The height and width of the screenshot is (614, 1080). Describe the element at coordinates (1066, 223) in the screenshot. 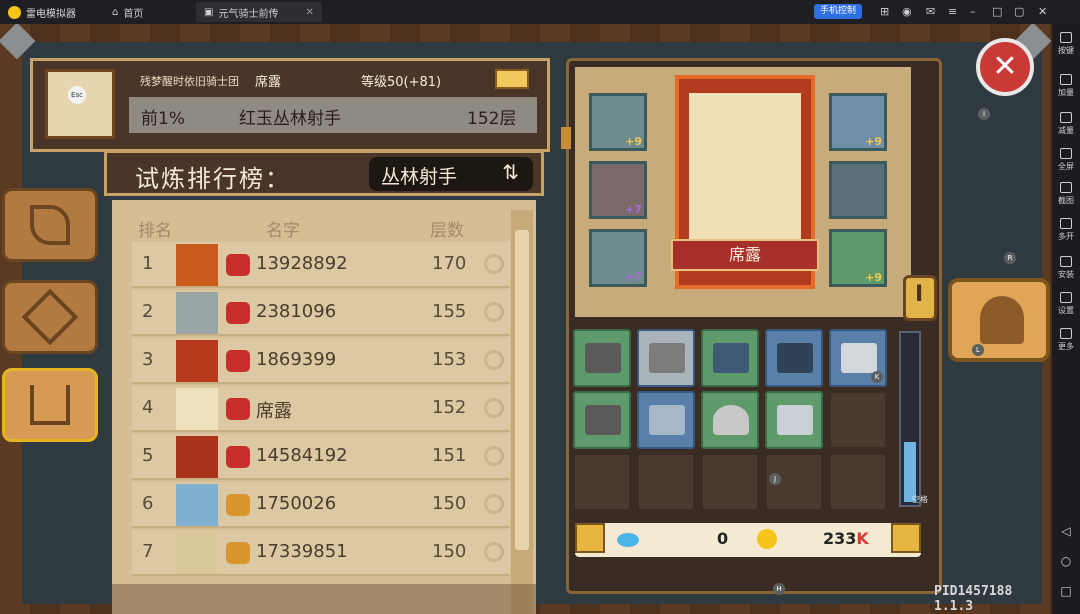

I see `multi-instance-icon` at that location.